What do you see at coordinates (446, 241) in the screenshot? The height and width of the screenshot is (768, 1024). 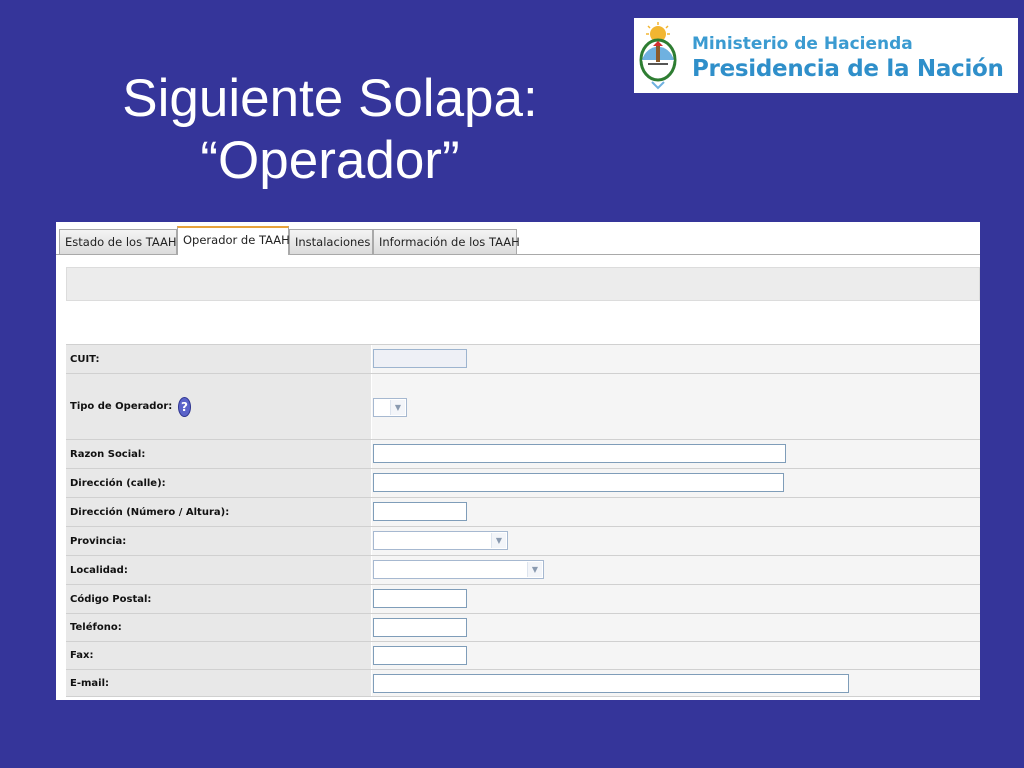 I see `tab-informacion-taah: Información de los TAAH` at bounding box center [446, 241].